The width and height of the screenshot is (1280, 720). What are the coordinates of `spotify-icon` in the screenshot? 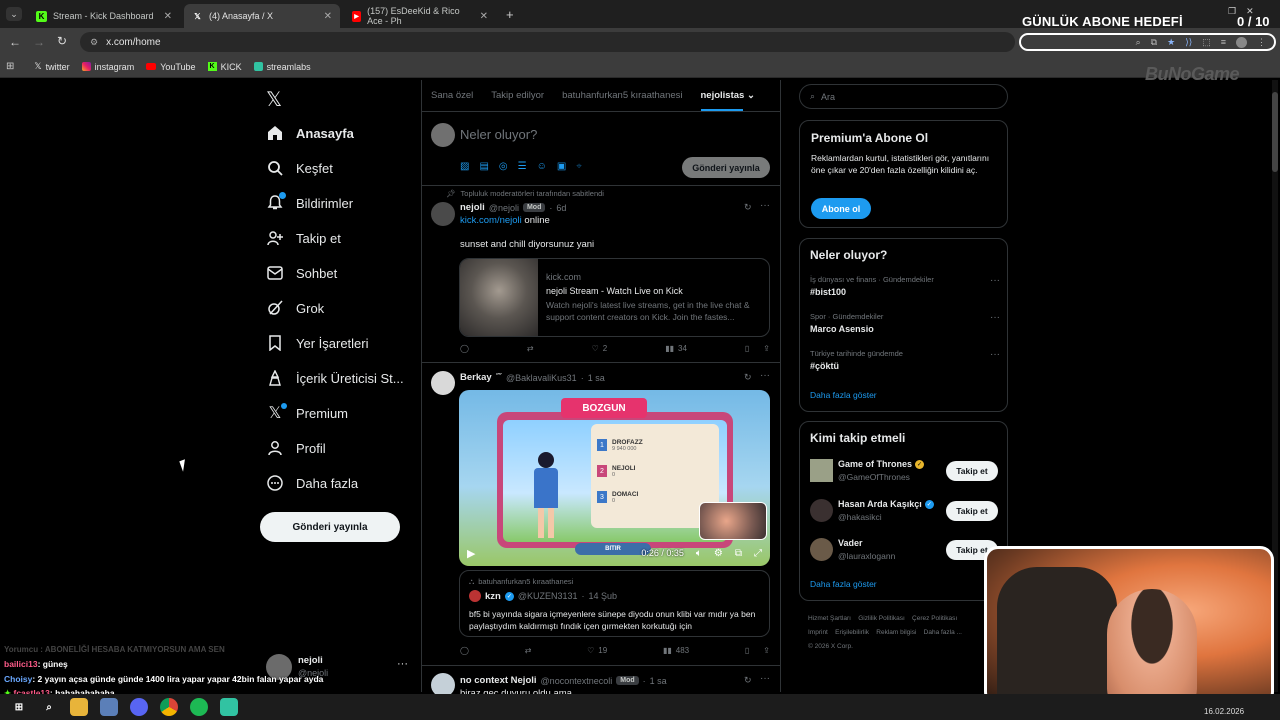 It's located at (199, 707).